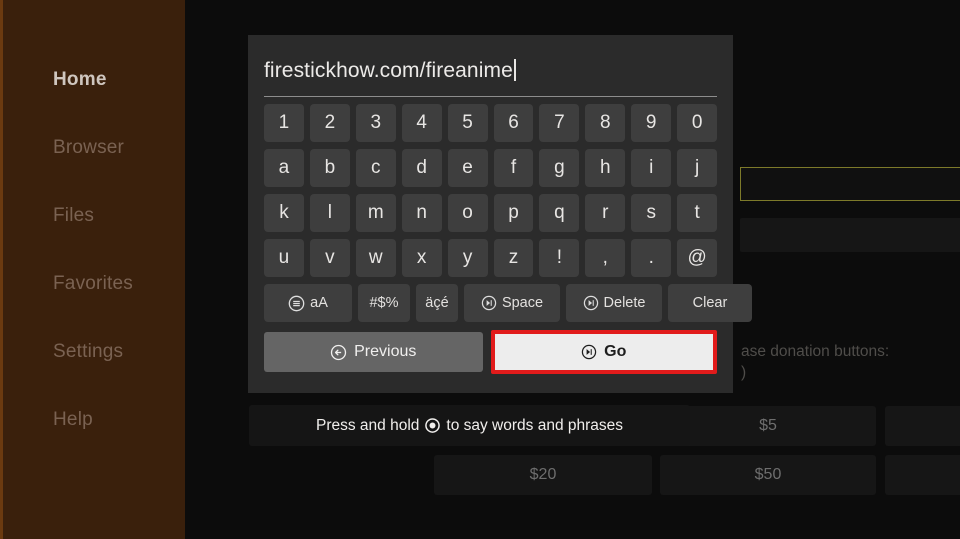  Describe the element at coordinates (467, 213) in the screenshot. I see `key-o: o` at that location.